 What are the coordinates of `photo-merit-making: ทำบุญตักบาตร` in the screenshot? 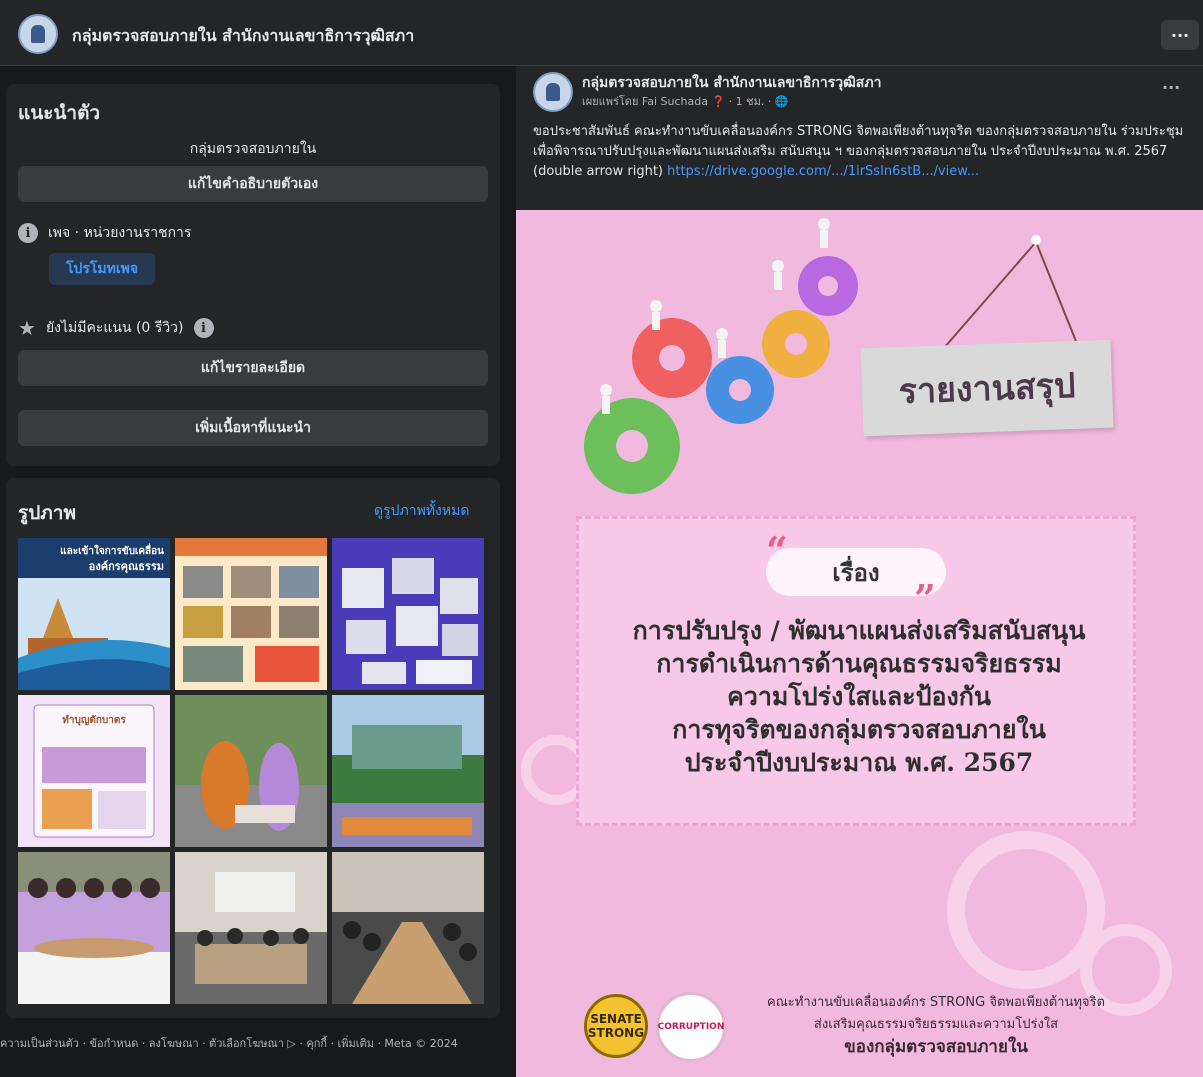 It's located at (94, 771).